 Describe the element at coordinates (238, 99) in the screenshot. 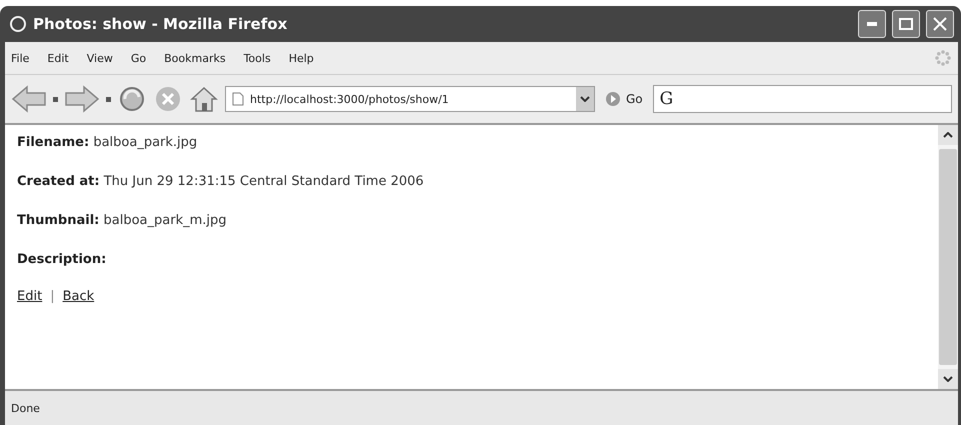

I see `page-icon` at that location.